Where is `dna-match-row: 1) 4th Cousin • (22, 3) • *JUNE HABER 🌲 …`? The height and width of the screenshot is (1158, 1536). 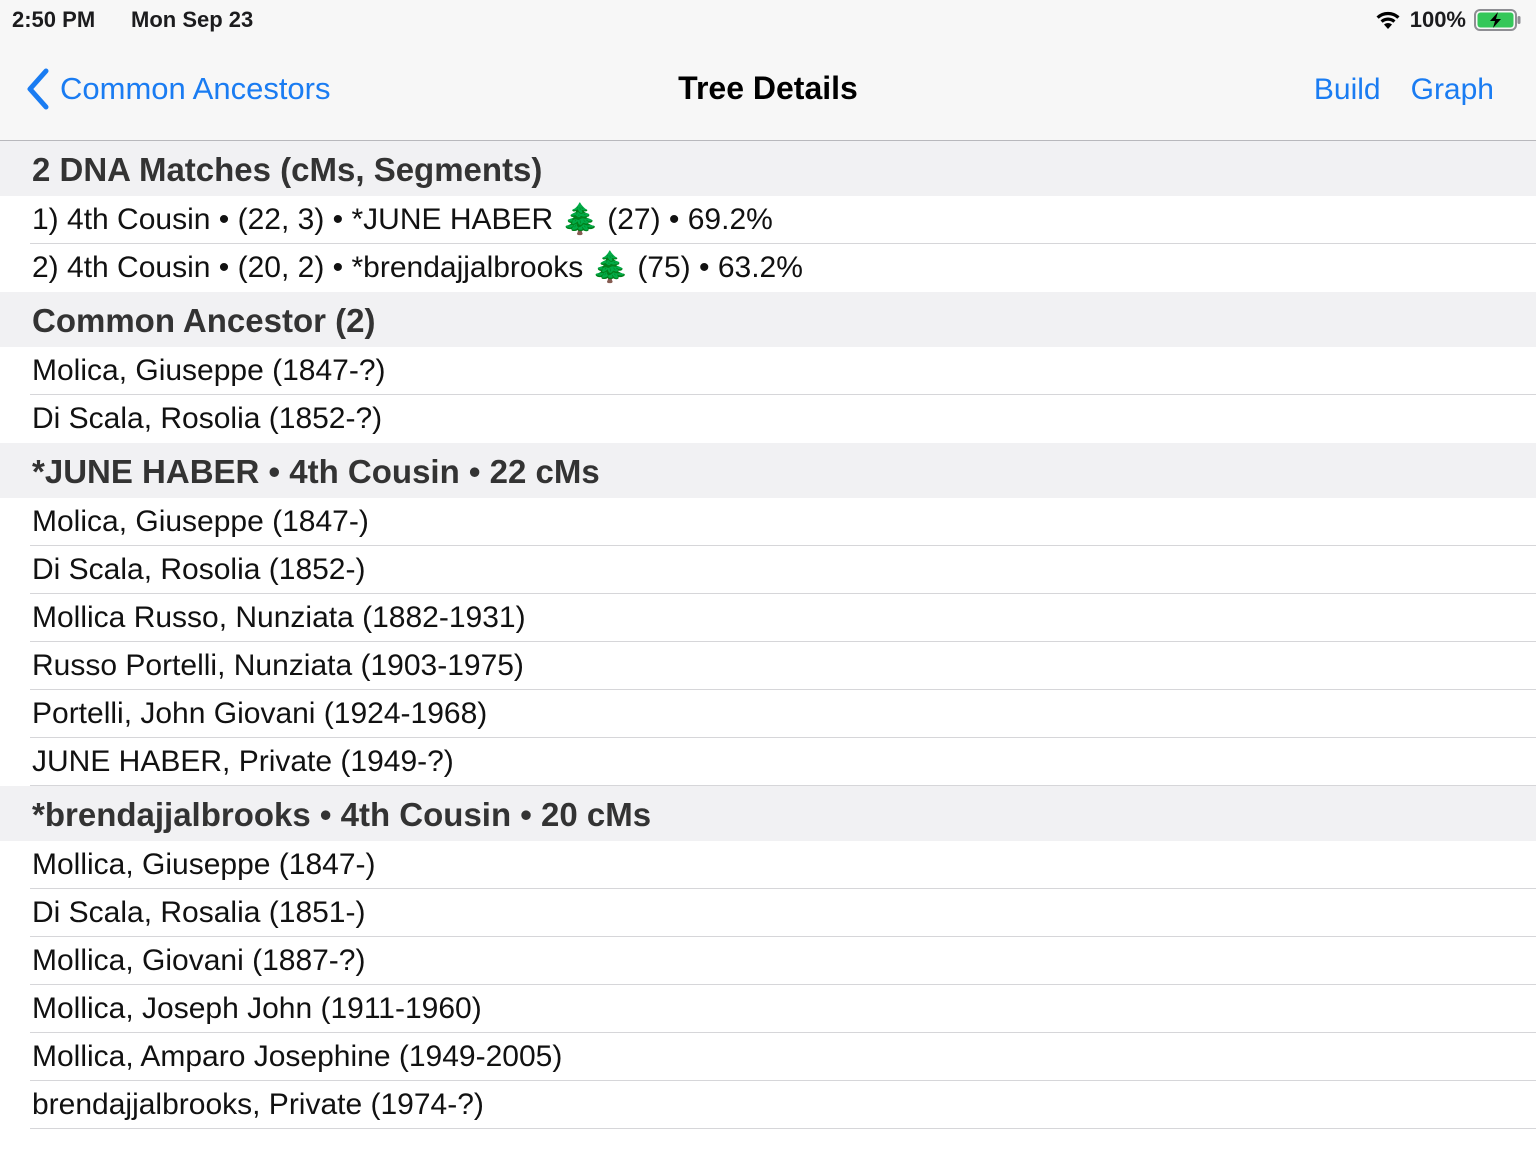 dna-match-row: 1) 4th Cousin • (22, 3) • *JUNE HABER 🌲 … is located at coordinates (768, 220).